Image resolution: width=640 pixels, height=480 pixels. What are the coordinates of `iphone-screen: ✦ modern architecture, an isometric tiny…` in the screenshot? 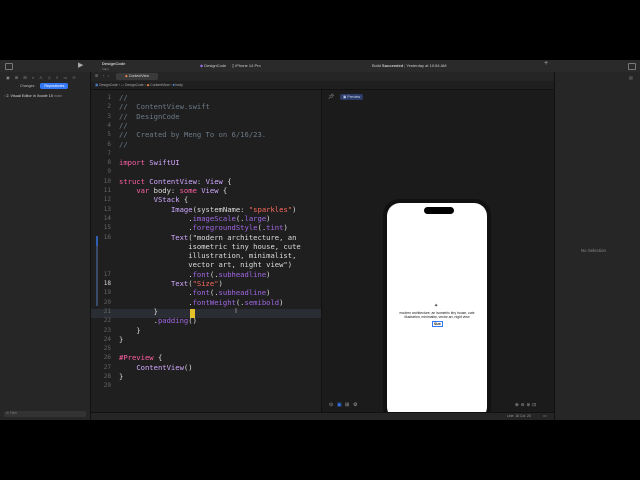 It's located at (437, 311).